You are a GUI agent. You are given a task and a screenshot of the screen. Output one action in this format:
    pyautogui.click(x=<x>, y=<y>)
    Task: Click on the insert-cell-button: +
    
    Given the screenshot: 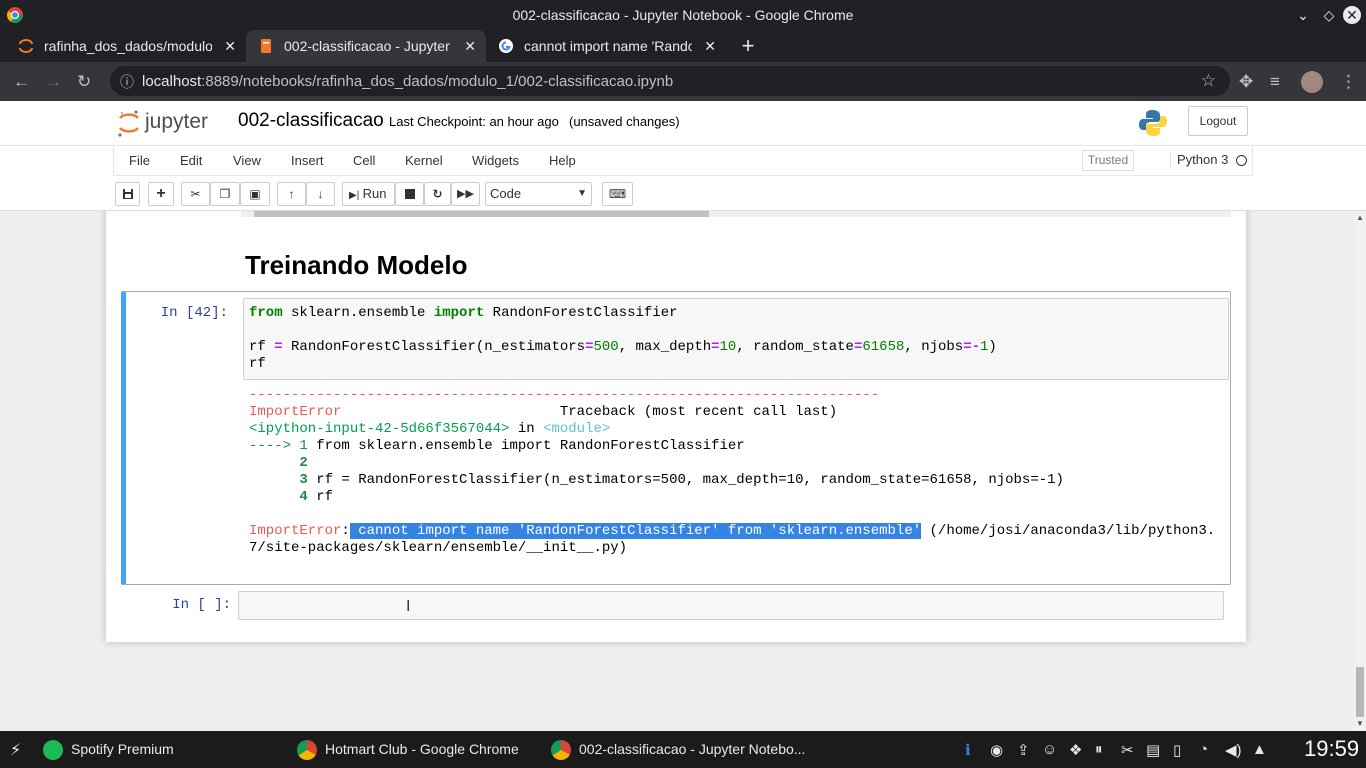 What is the action you would take?
    pyautogui.click(x=161, y=194)
    